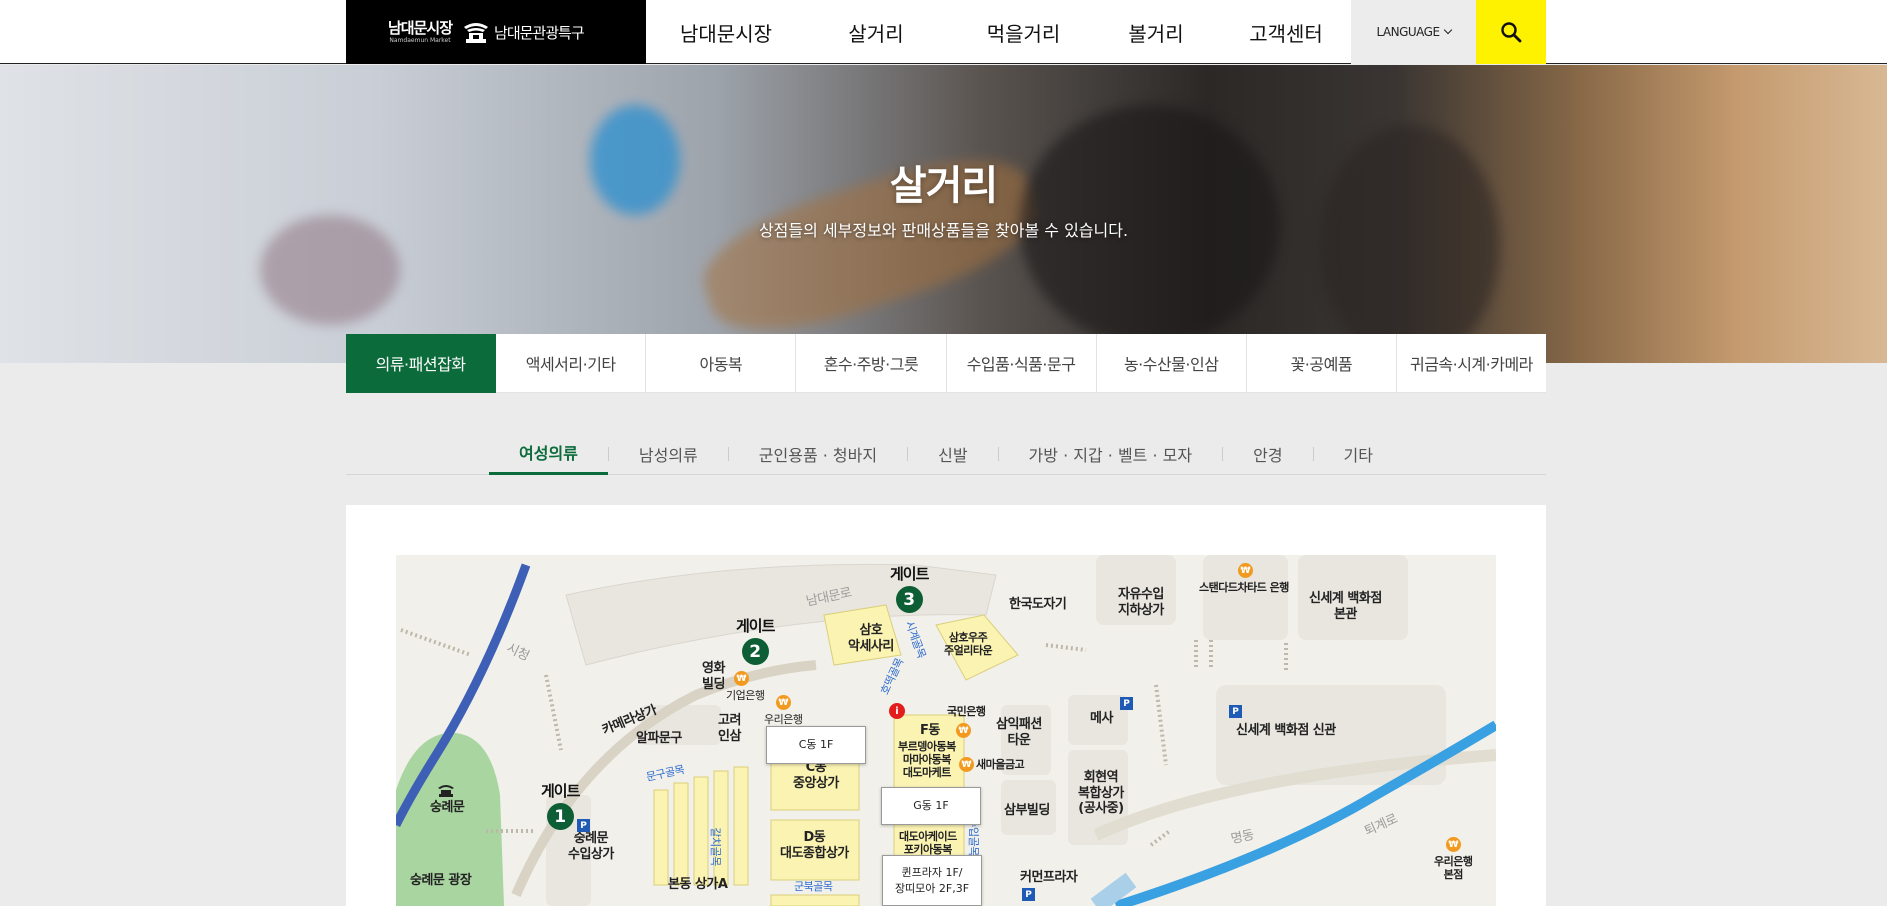 The width and height of the screenshot is (1887, 906). What do you see at coordinates (726, 32) in the screenshot?
I see `nav-namdaemun-market: 남대문시장` at bounding box center [726, 32].